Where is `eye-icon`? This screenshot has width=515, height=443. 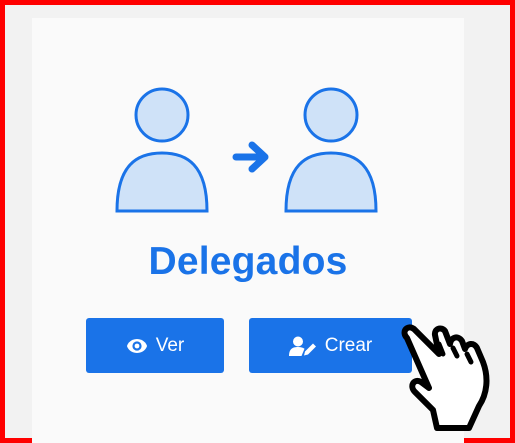 eye-icon is located at coordinates (136, 345).